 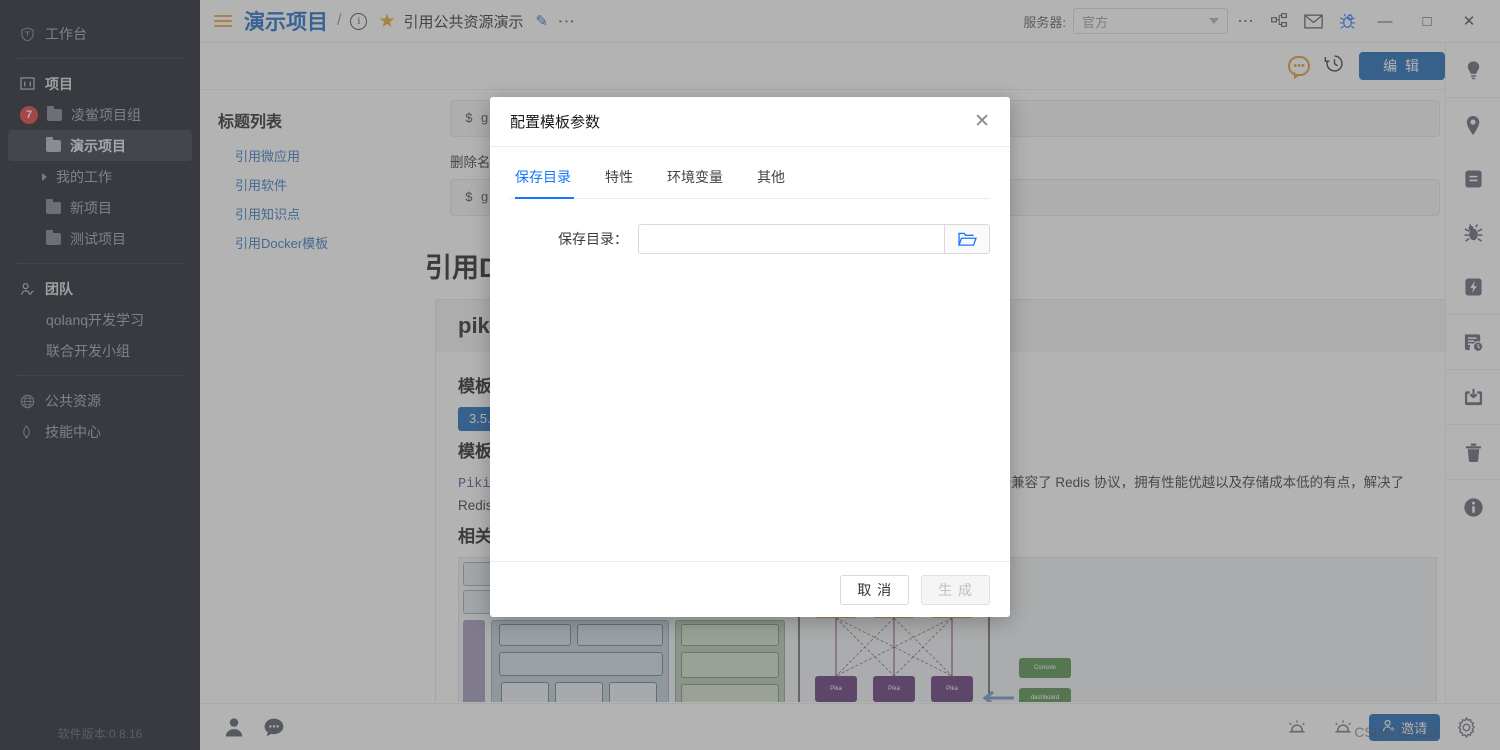 What do you see at coordinates (549, 180) in the screenshot?
I see `tab-save-directory: 保存目录` at bounding box center [549, 180].